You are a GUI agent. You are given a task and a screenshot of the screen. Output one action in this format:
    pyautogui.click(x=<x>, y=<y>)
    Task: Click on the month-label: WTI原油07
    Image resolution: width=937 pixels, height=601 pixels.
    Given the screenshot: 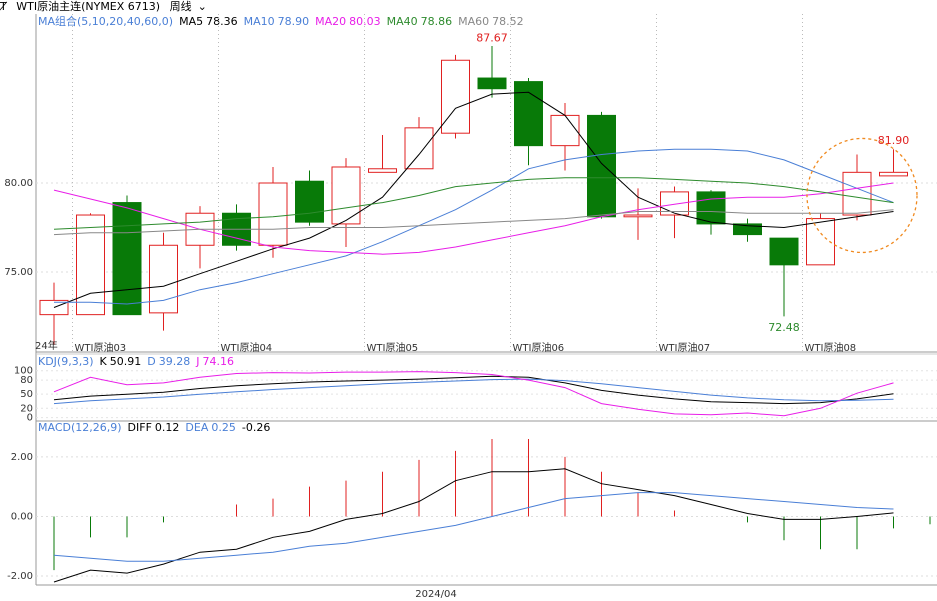 What is the action you would take?
    pyautogui.click(x=685, y=347)
    